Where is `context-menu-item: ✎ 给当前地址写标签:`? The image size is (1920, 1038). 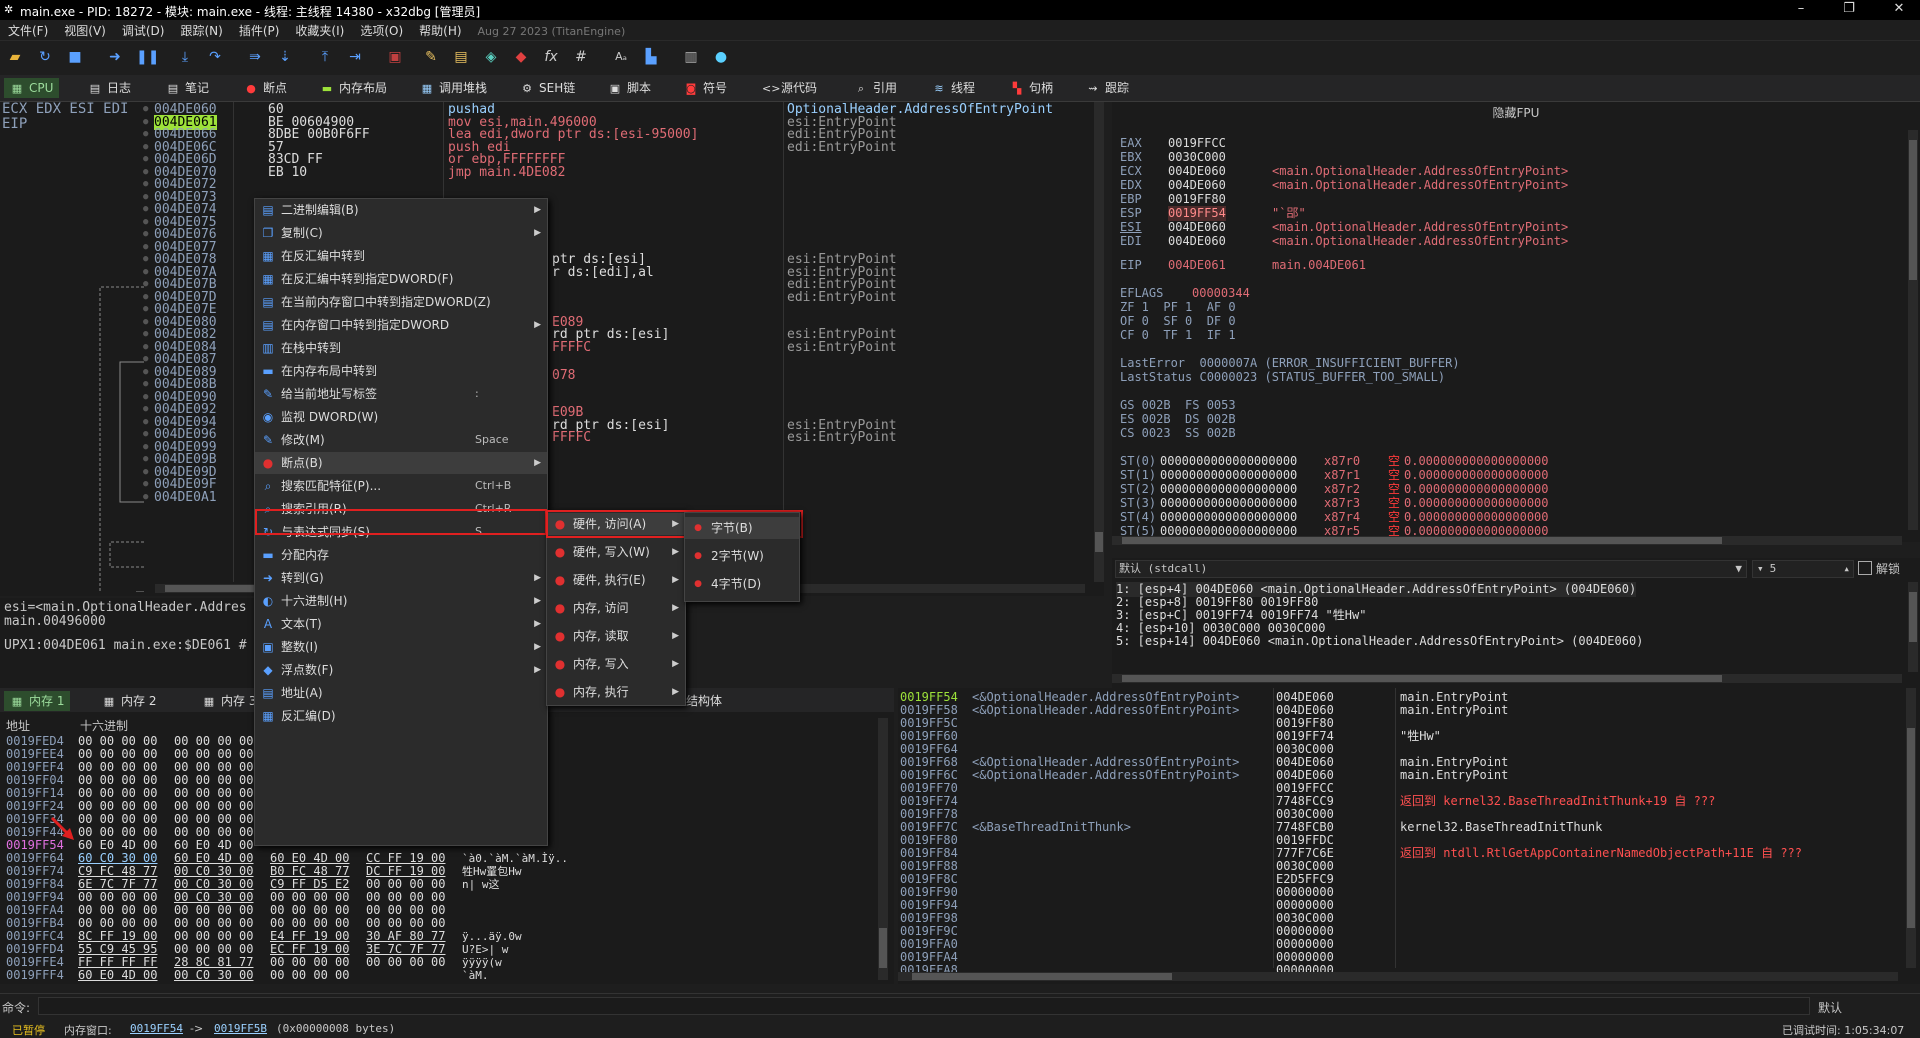
context-menu-item: ✎ 给当前地址写标签: is located at coordinates (401, 394).